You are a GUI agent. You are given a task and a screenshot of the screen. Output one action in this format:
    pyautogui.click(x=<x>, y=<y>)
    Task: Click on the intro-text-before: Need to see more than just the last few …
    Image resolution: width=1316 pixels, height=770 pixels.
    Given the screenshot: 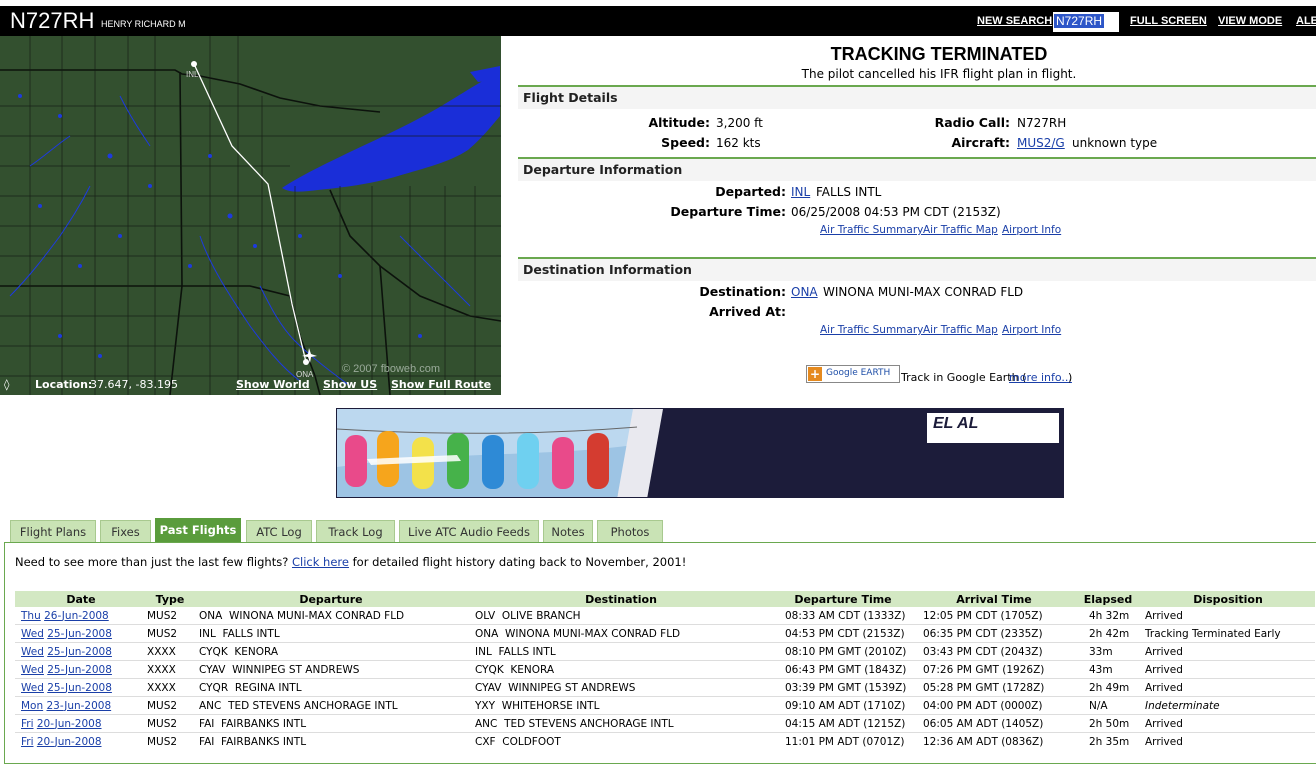 What is the action you would take?
    pyautogui.click(x=152, y=562)
    